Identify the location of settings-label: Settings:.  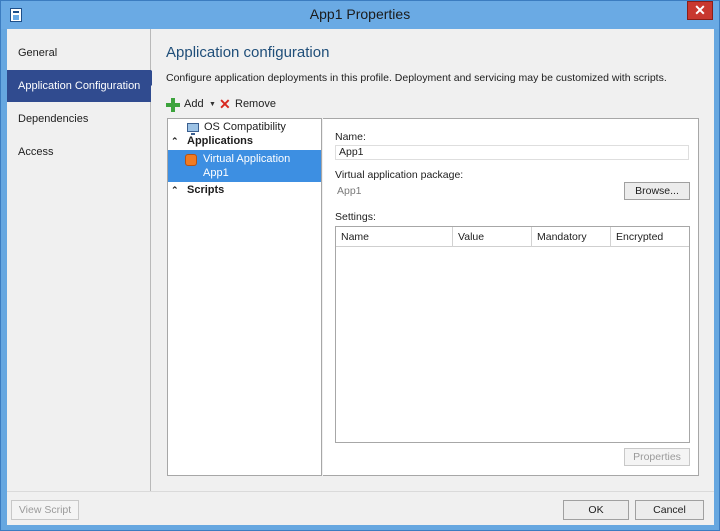
(355, 217).